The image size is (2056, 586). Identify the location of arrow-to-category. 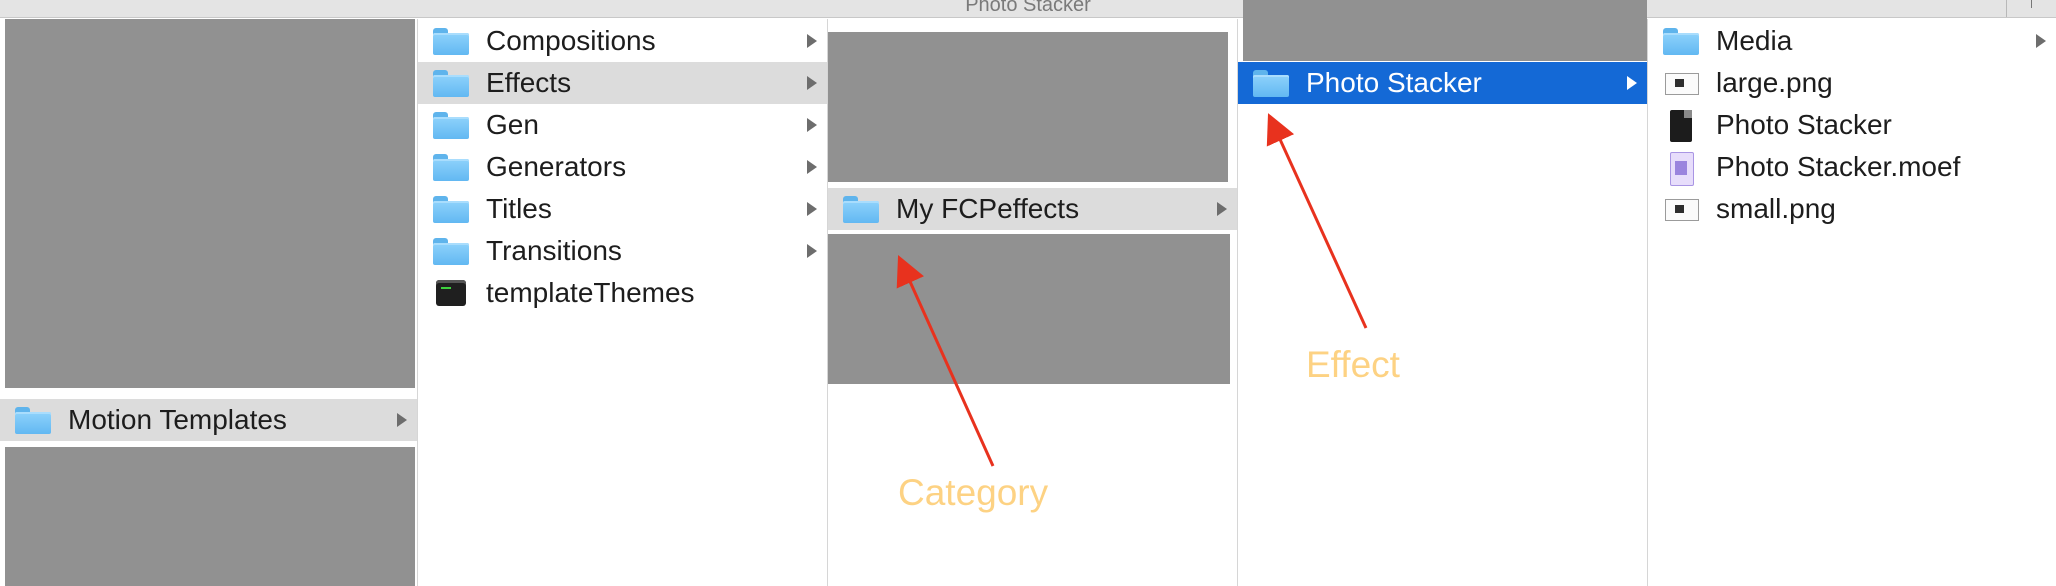
(945, 361).